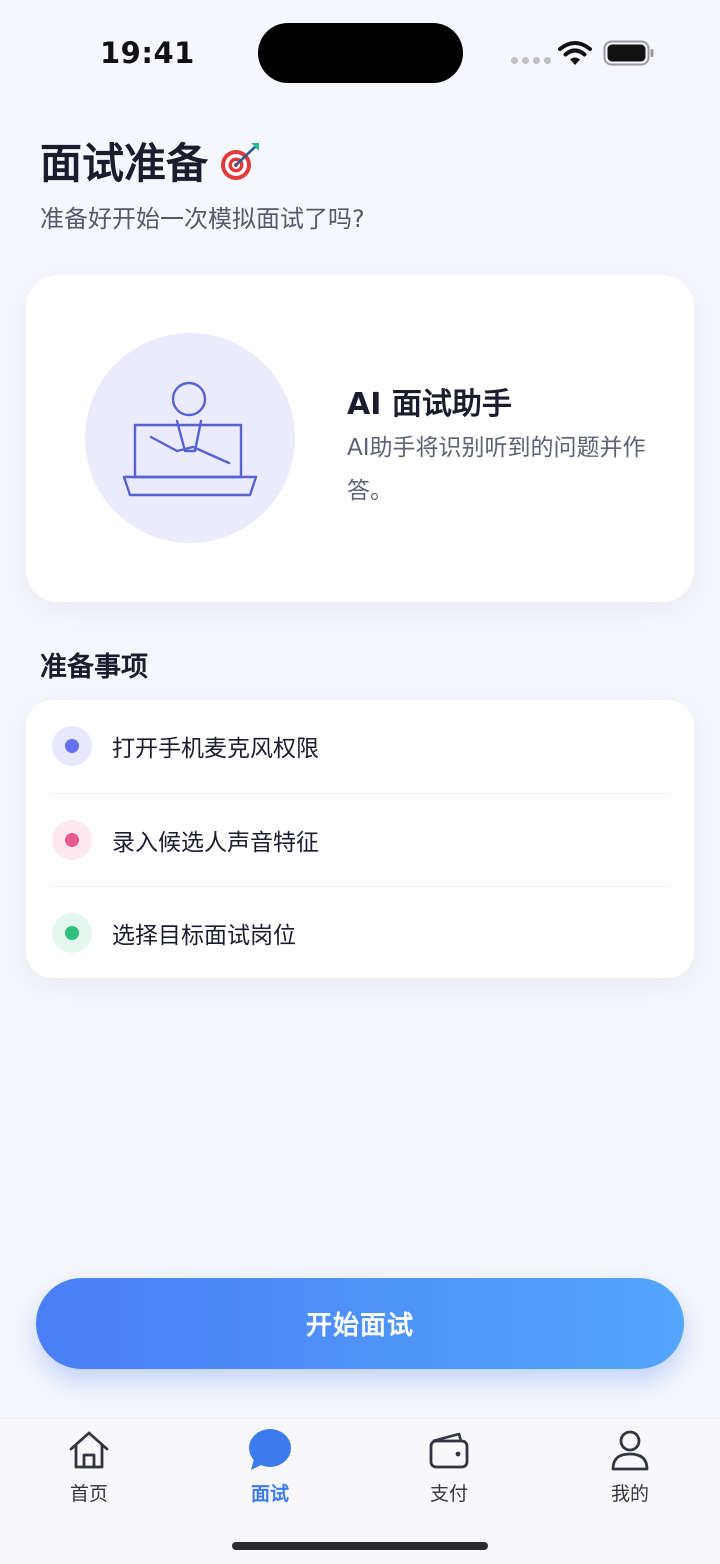 The height and width of the screenshot is (1564, 720). I want to click on dynamic-island, so click(360, 53).